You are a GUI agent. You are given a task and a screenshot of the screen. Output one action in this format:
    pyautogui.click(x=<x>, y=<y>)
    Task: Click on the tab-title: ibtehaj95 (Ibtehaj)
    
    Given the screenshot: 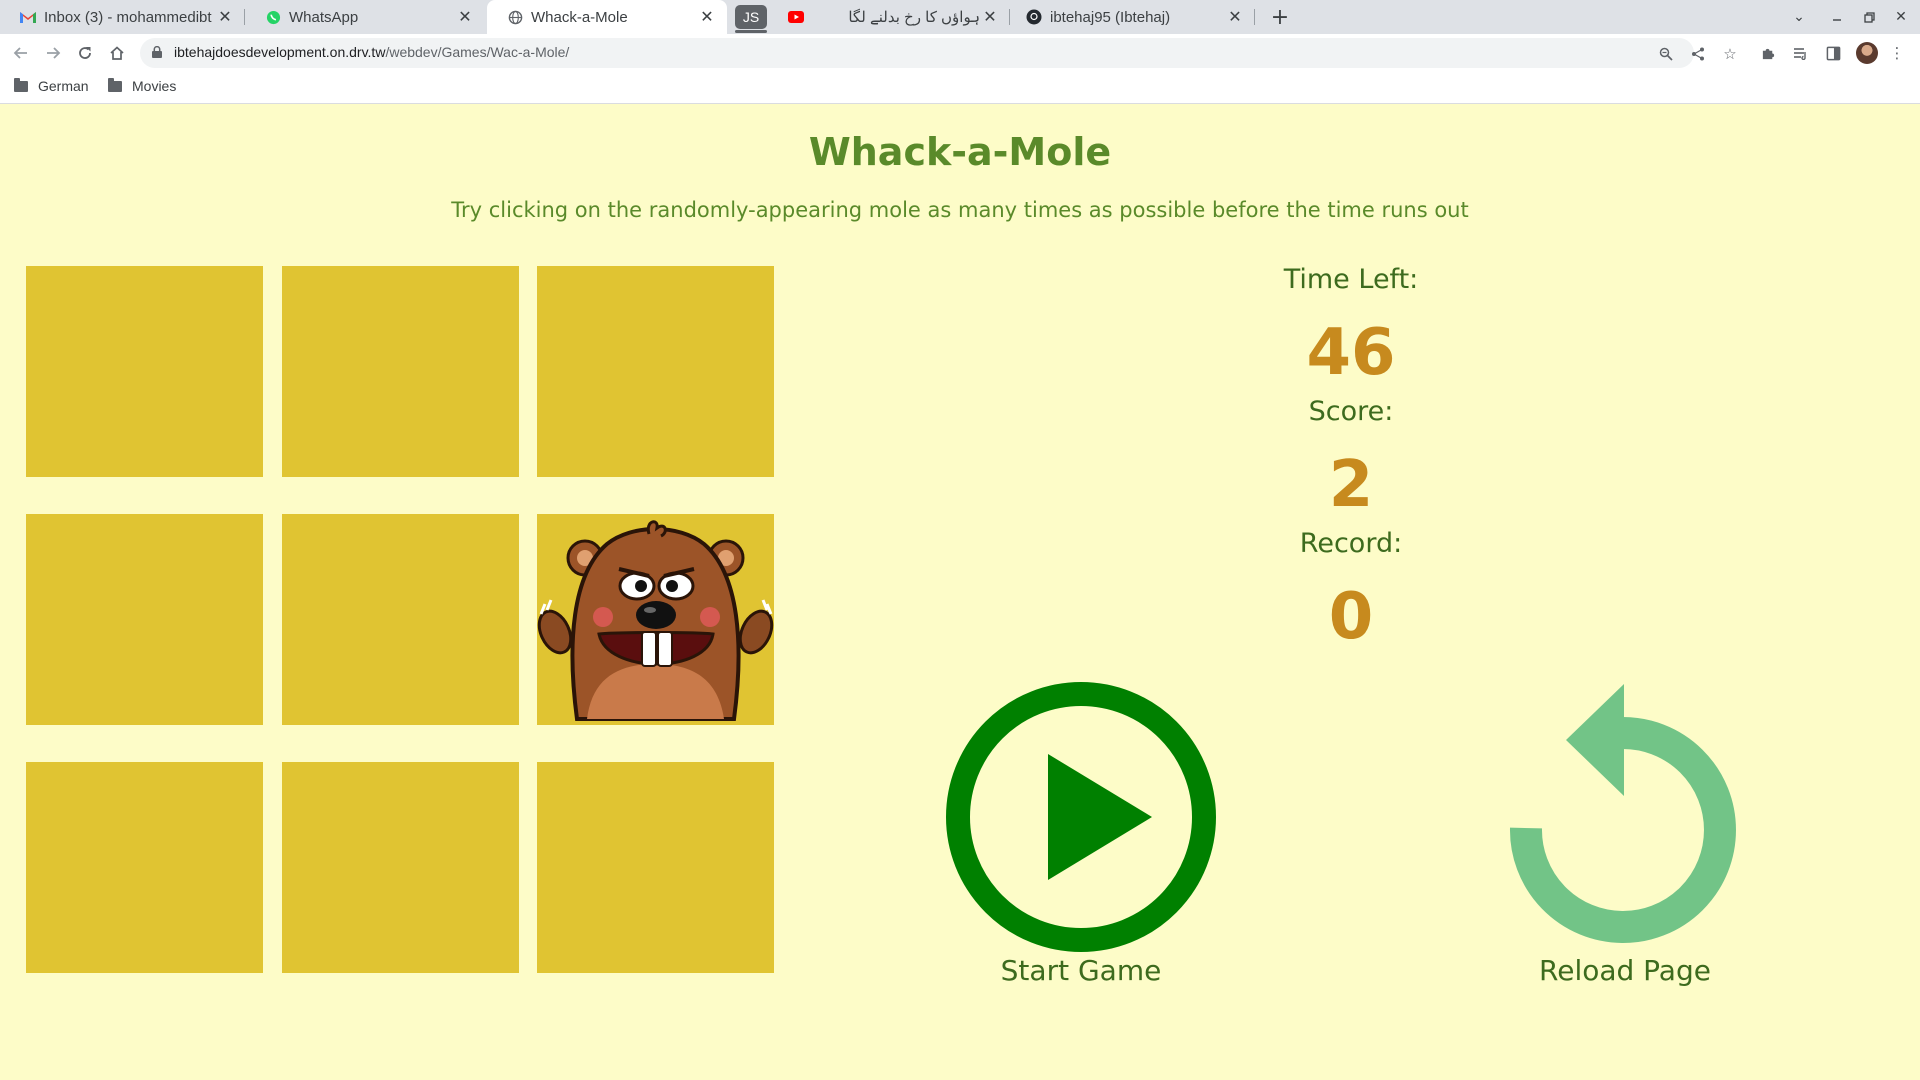 What is the action you would take?
    pyautogui.click(x=1110, y=17)
    